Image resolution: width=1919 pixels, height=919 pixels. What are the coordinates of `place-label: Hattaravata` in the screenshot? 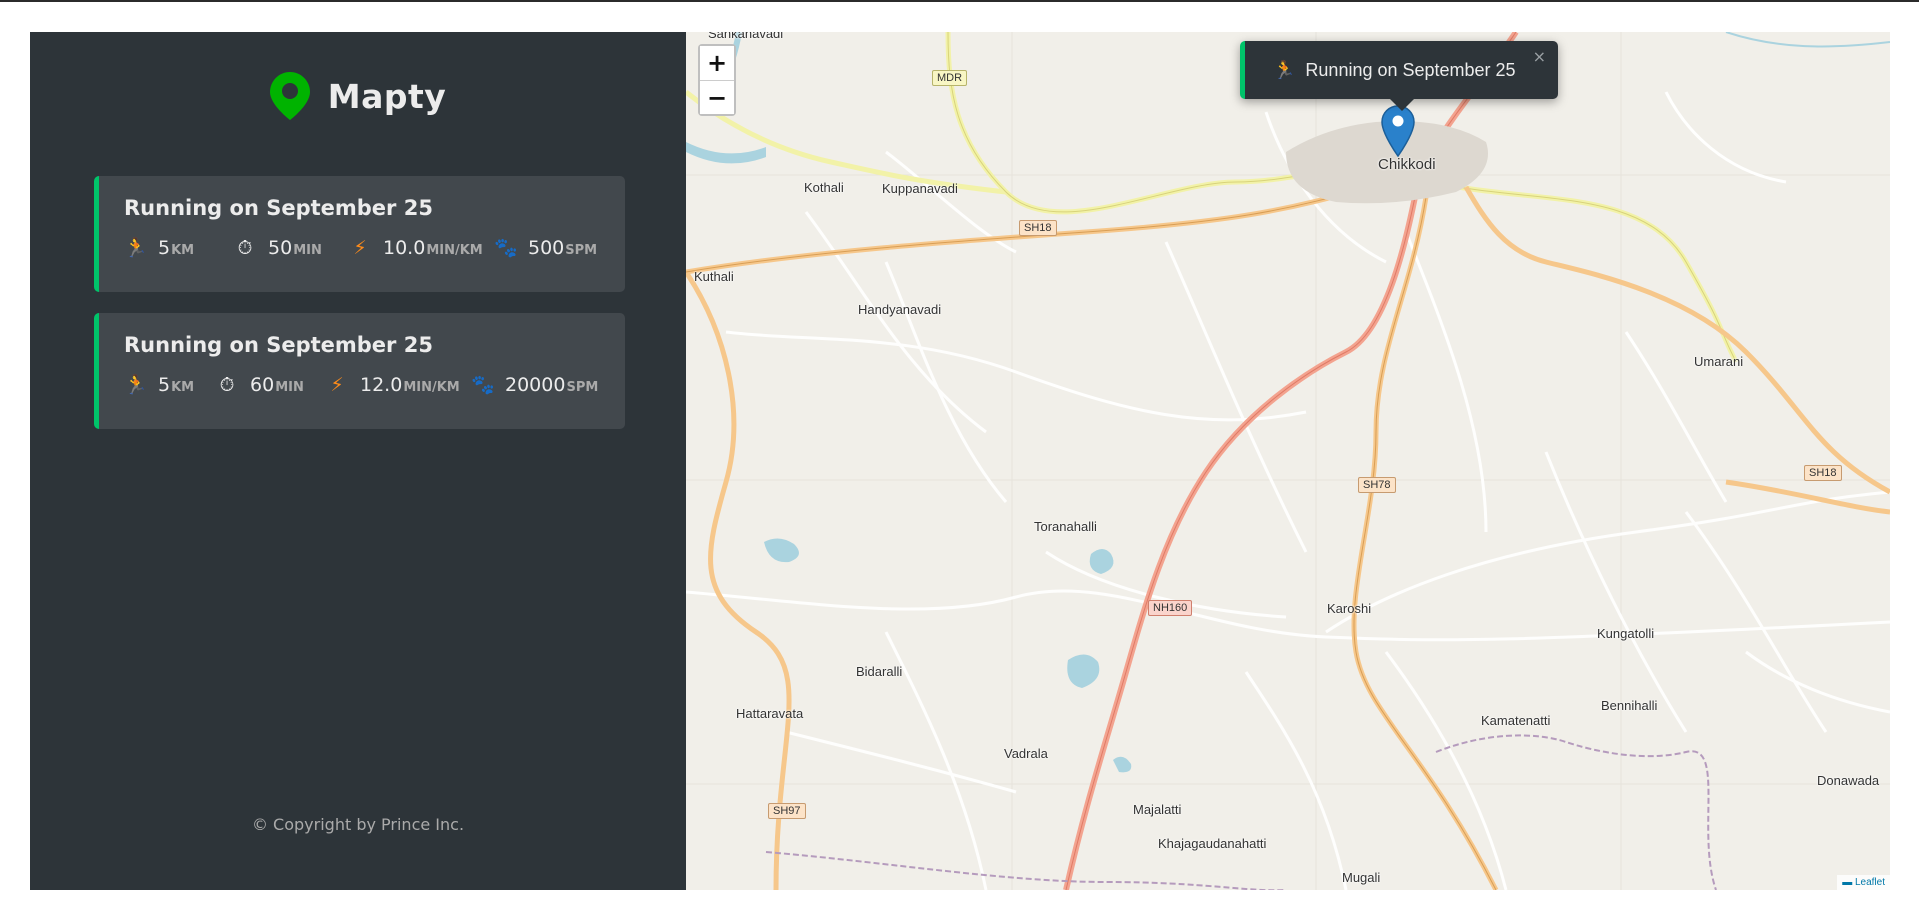 It's located at (770, 713).